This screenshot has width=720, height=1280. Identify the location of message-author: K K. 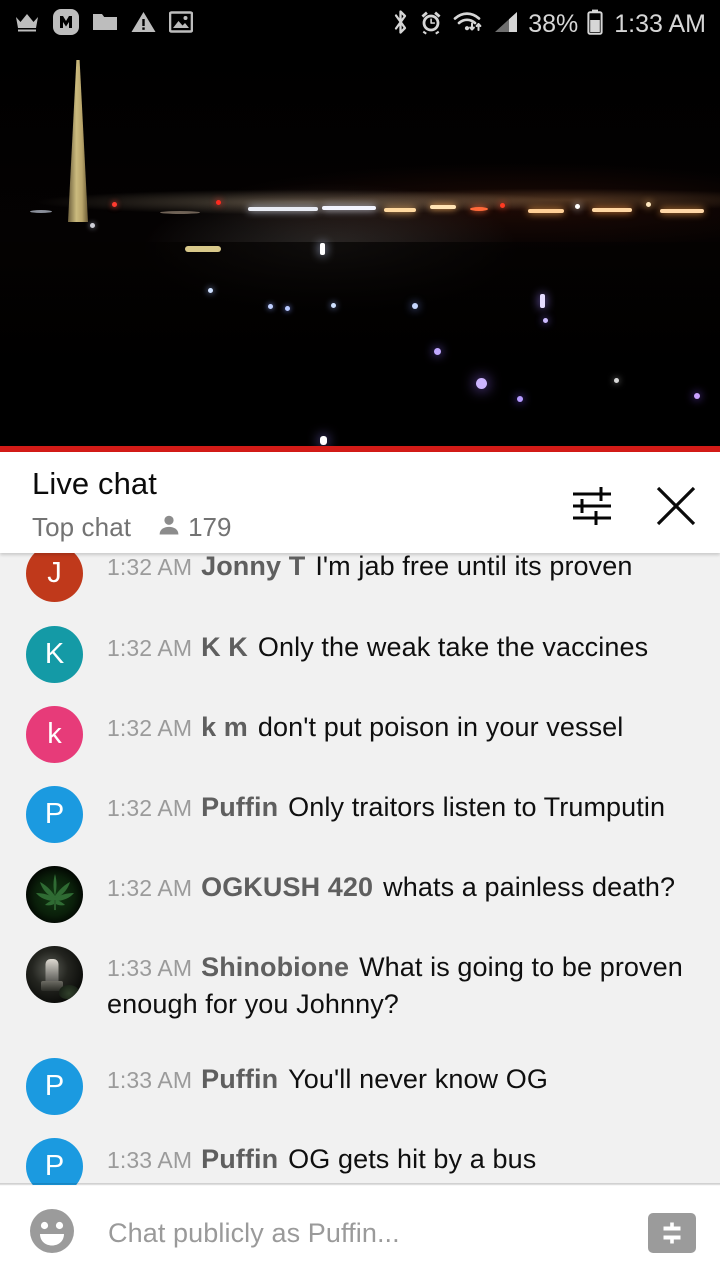
(224, 647).